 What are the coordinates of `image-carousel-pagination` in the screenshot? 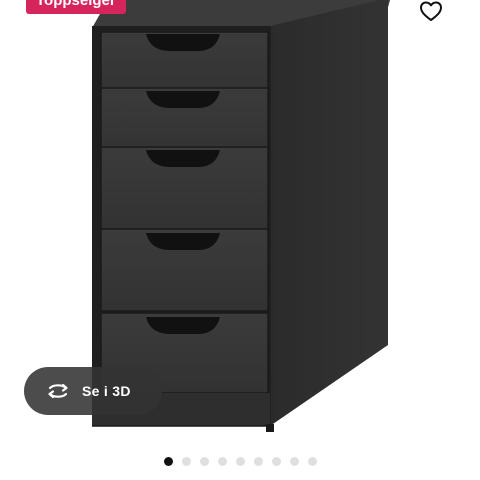 It's located at (240, 461).